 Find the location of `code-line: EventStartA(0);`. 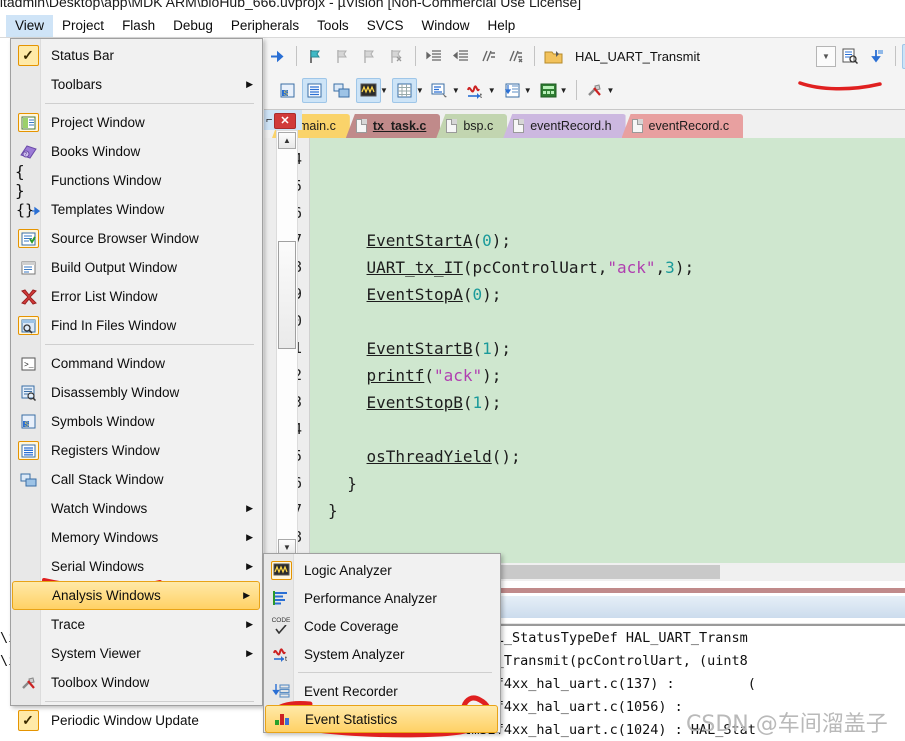

code-line: EventStartA(0); is located at coordinates (420, 241).